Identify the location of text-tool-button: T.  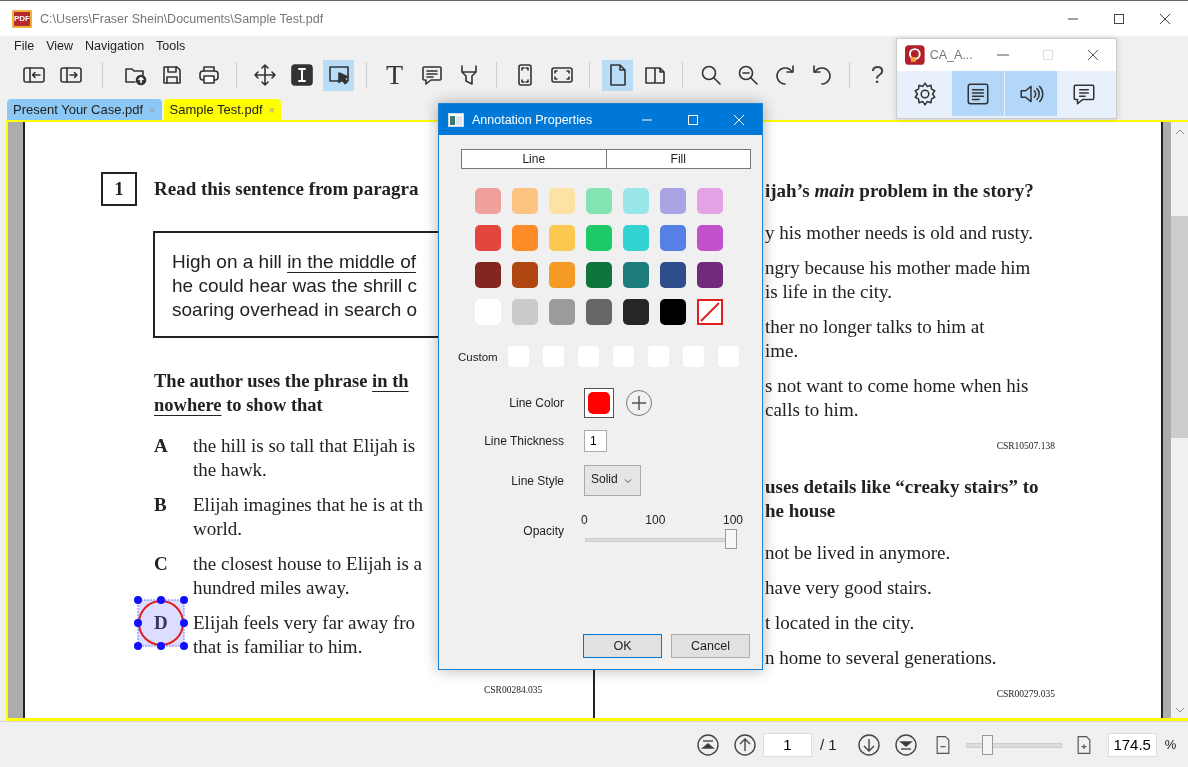
(394, 75).